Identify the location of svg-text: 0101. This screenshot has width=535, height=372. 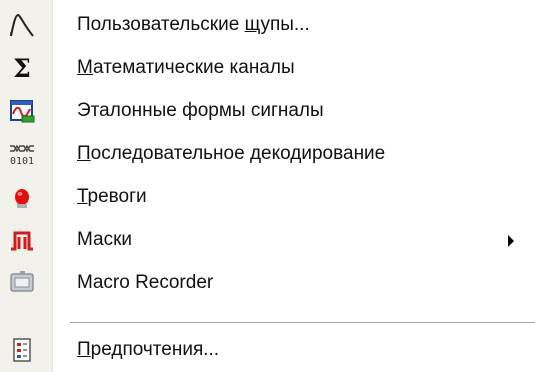
(22, 161).